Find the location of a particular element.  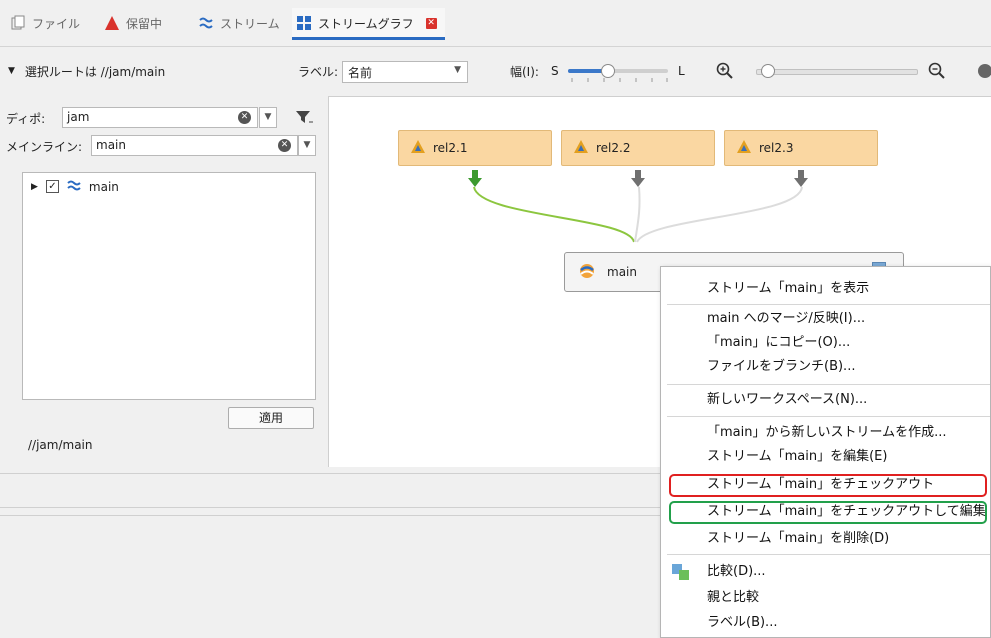

status-path: //jam/main is located at coordinates (60, 445).